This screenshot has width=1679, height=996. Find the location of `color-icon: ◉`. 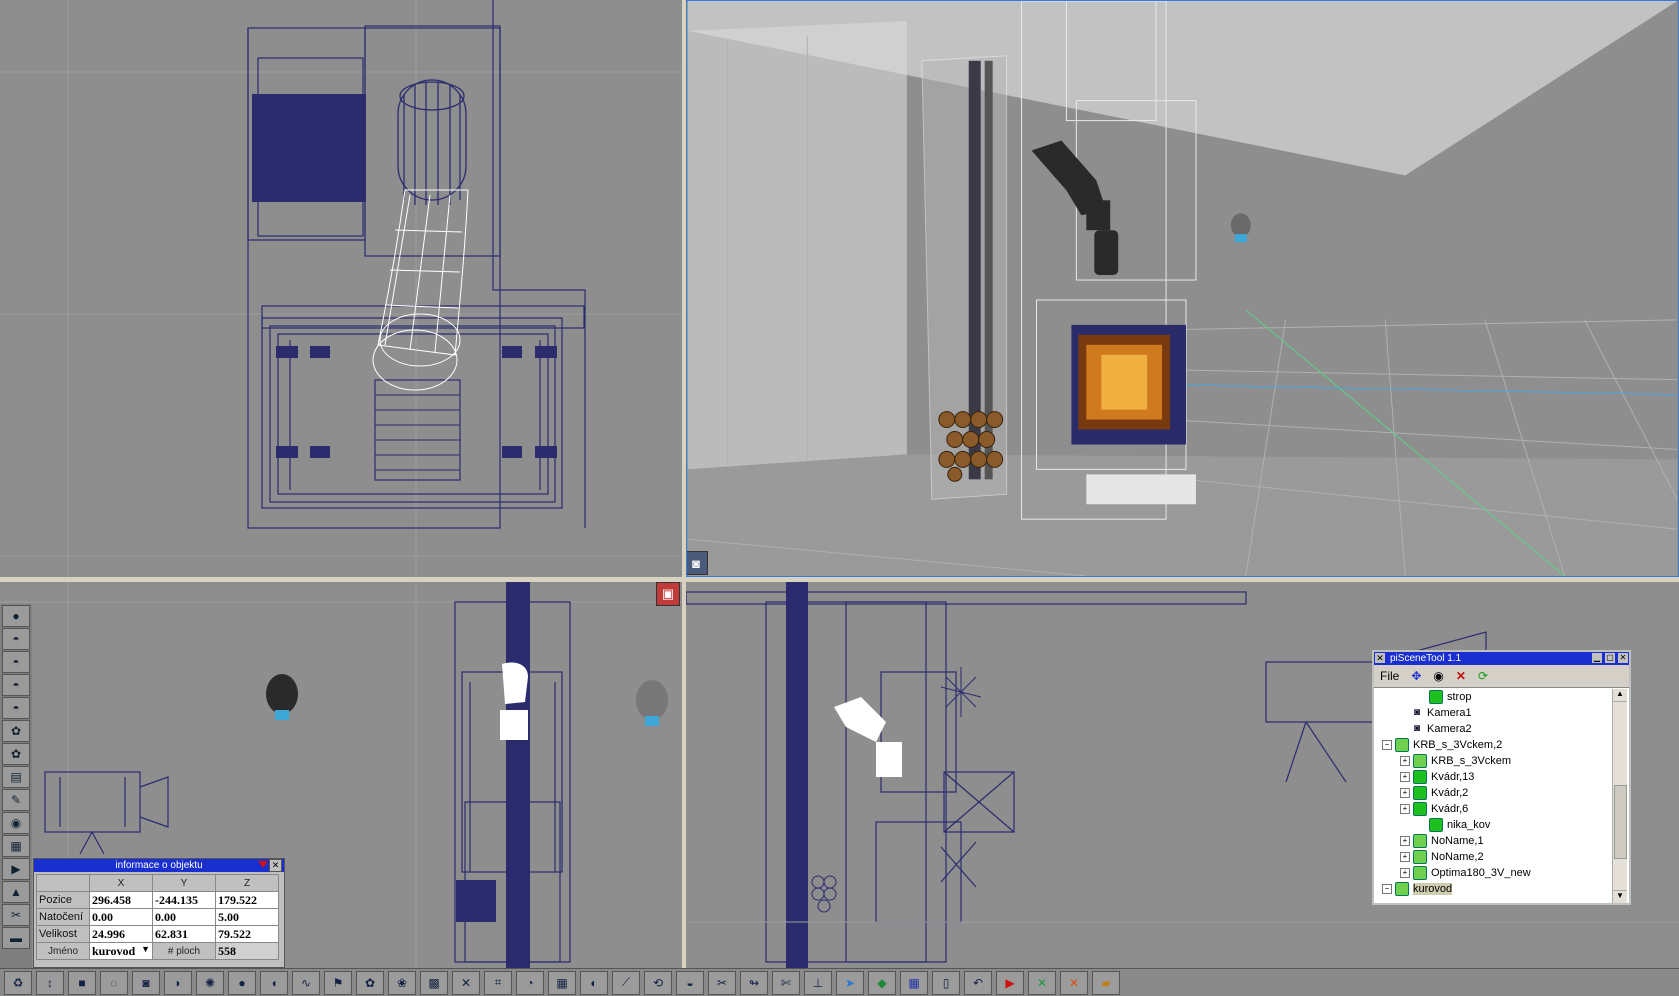

color-icon: ◉ is located at coordinates (16, 823).